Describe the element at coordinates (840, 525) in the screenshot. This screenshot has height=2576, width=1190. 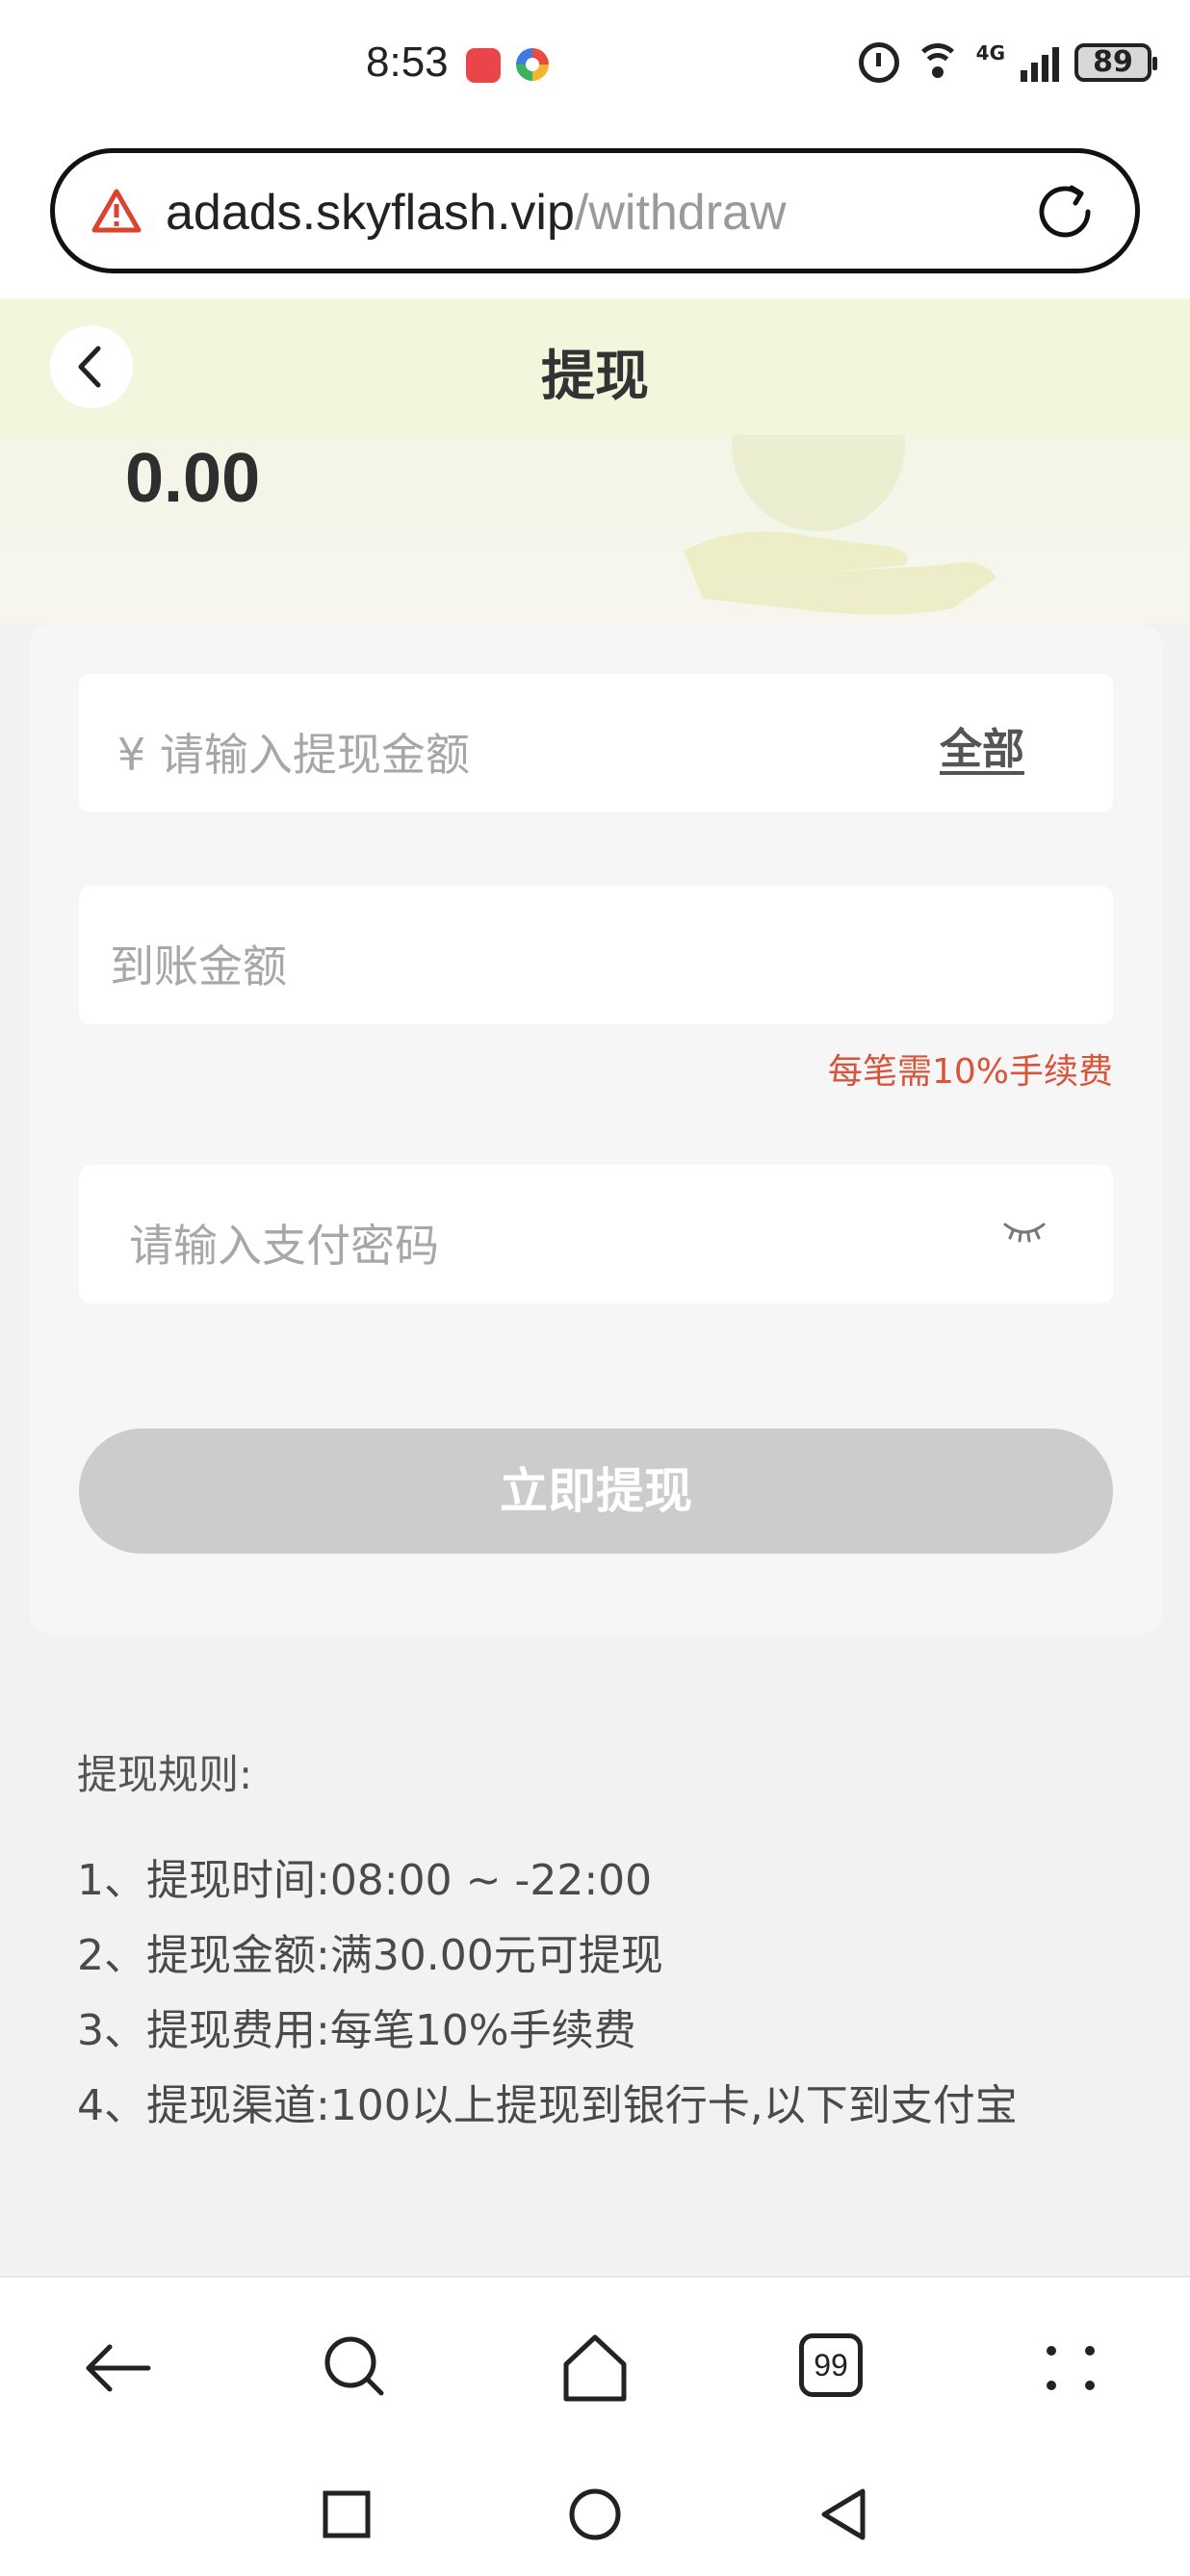
I see `hand-coin-icon` at that location.